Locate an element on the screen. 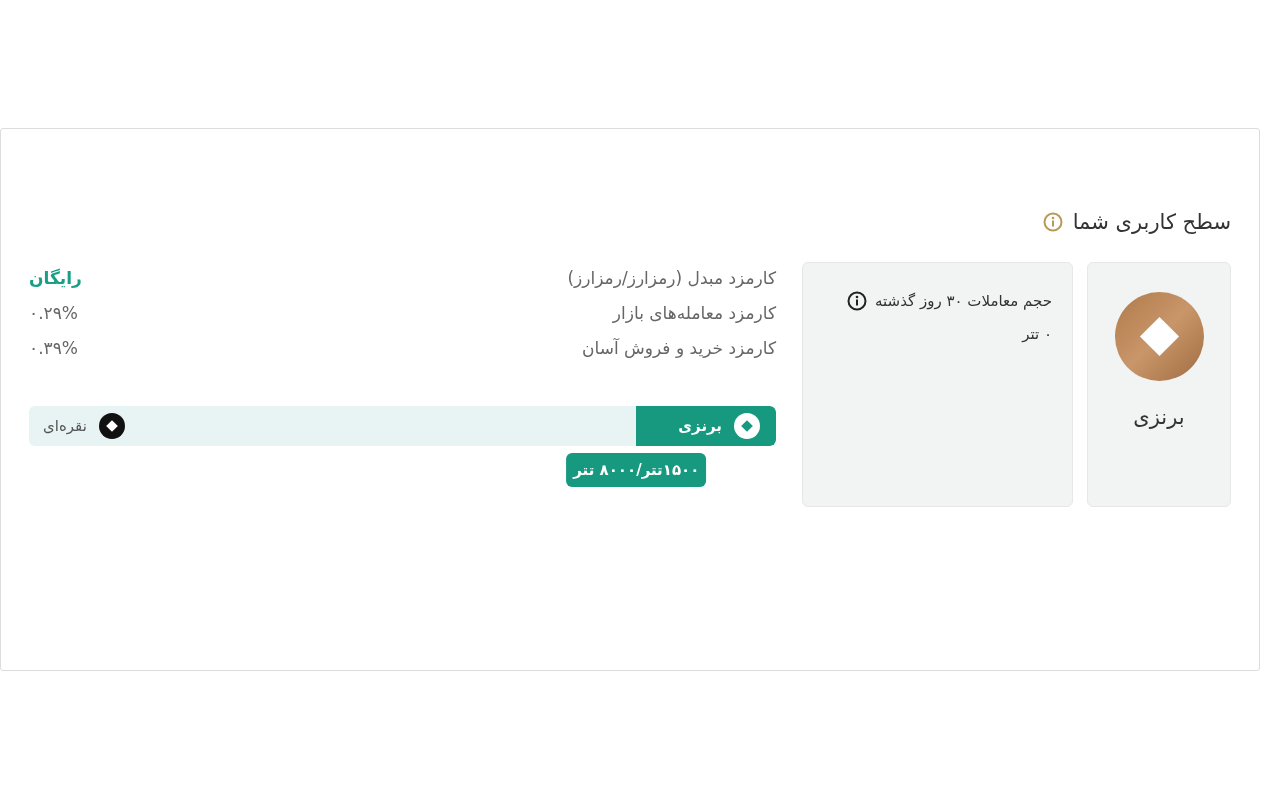 The width and height of the screenshot is (1280, 800). fee-label: کارمزد خرید و فروش آسان is located at coordinates (679, 348).